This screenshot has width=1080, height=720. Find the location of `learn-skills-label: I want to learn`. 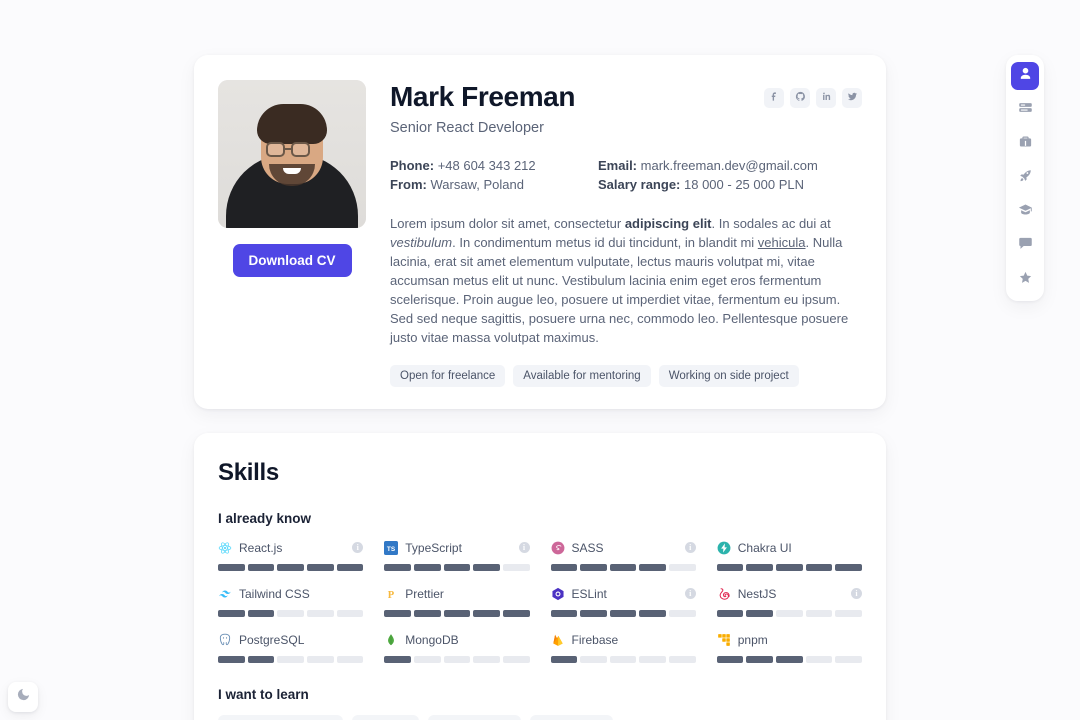

learn-skills-label: I want to learn is located at coordinates (263, 694).